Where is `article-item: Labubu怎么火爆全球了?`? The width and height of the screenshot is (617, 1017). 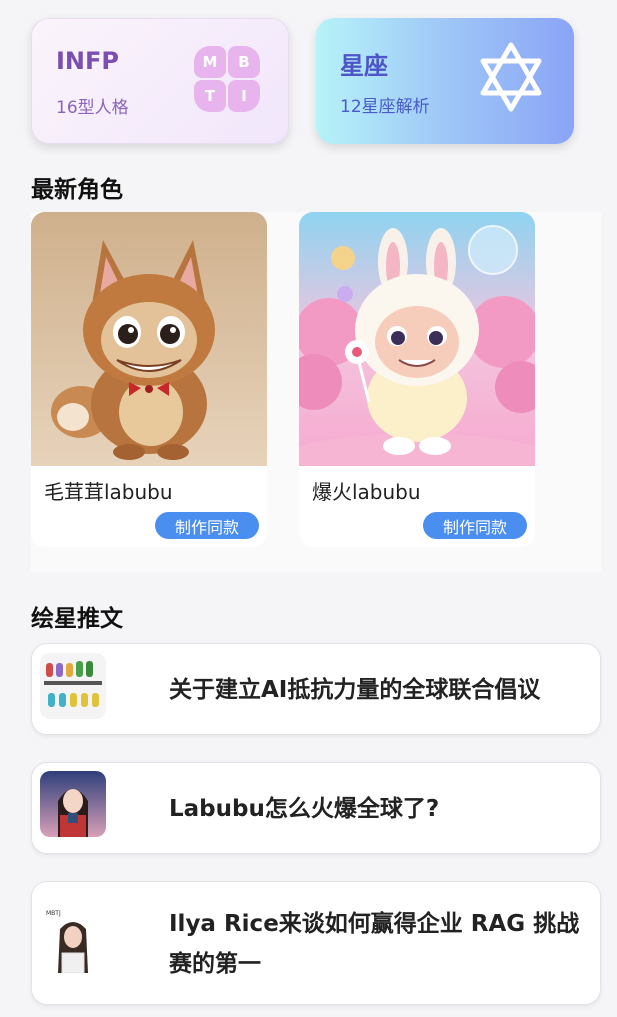
article-item: Labubu怎么火爆全球了? is located at coordinates (316, 808).